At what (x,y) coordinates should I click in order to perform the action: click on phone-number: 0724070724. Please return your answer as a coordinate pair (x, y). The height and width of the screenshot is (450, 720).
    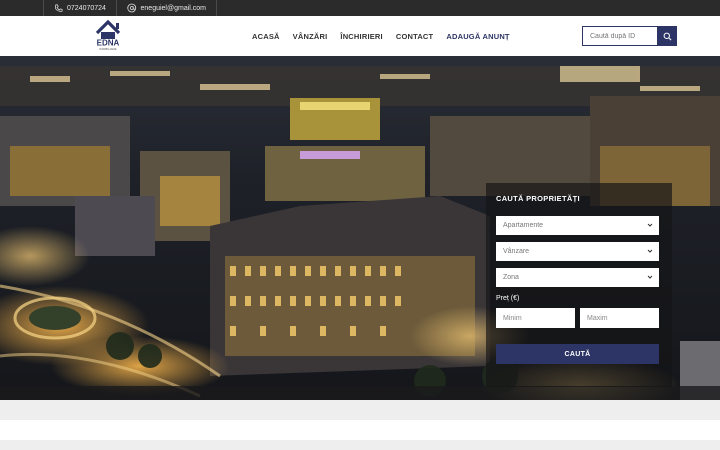
    Looking at the image, I should click on (86, 8).